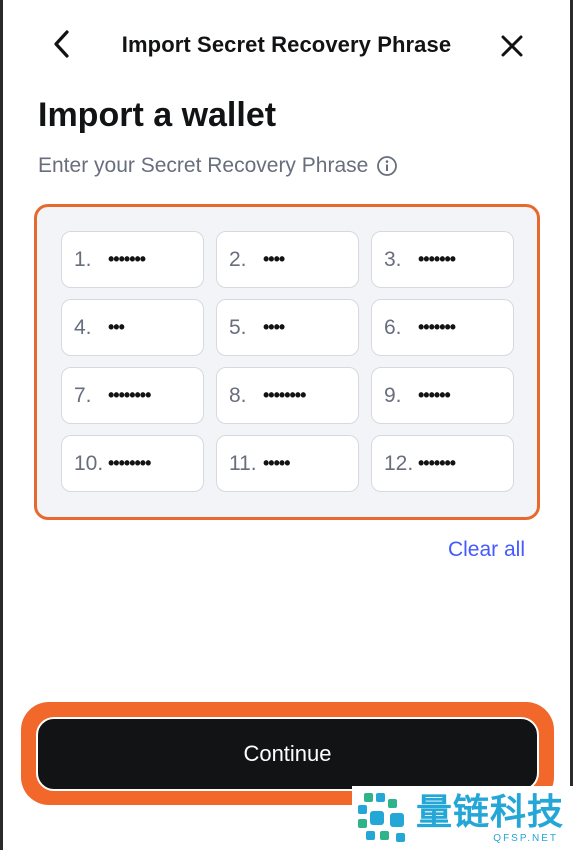 This screenshot has height=850, width=573. What do you see at coordinates (83, 395) in the screenshot?
I see `word-index: 7.` at bounding box center [83, 395].